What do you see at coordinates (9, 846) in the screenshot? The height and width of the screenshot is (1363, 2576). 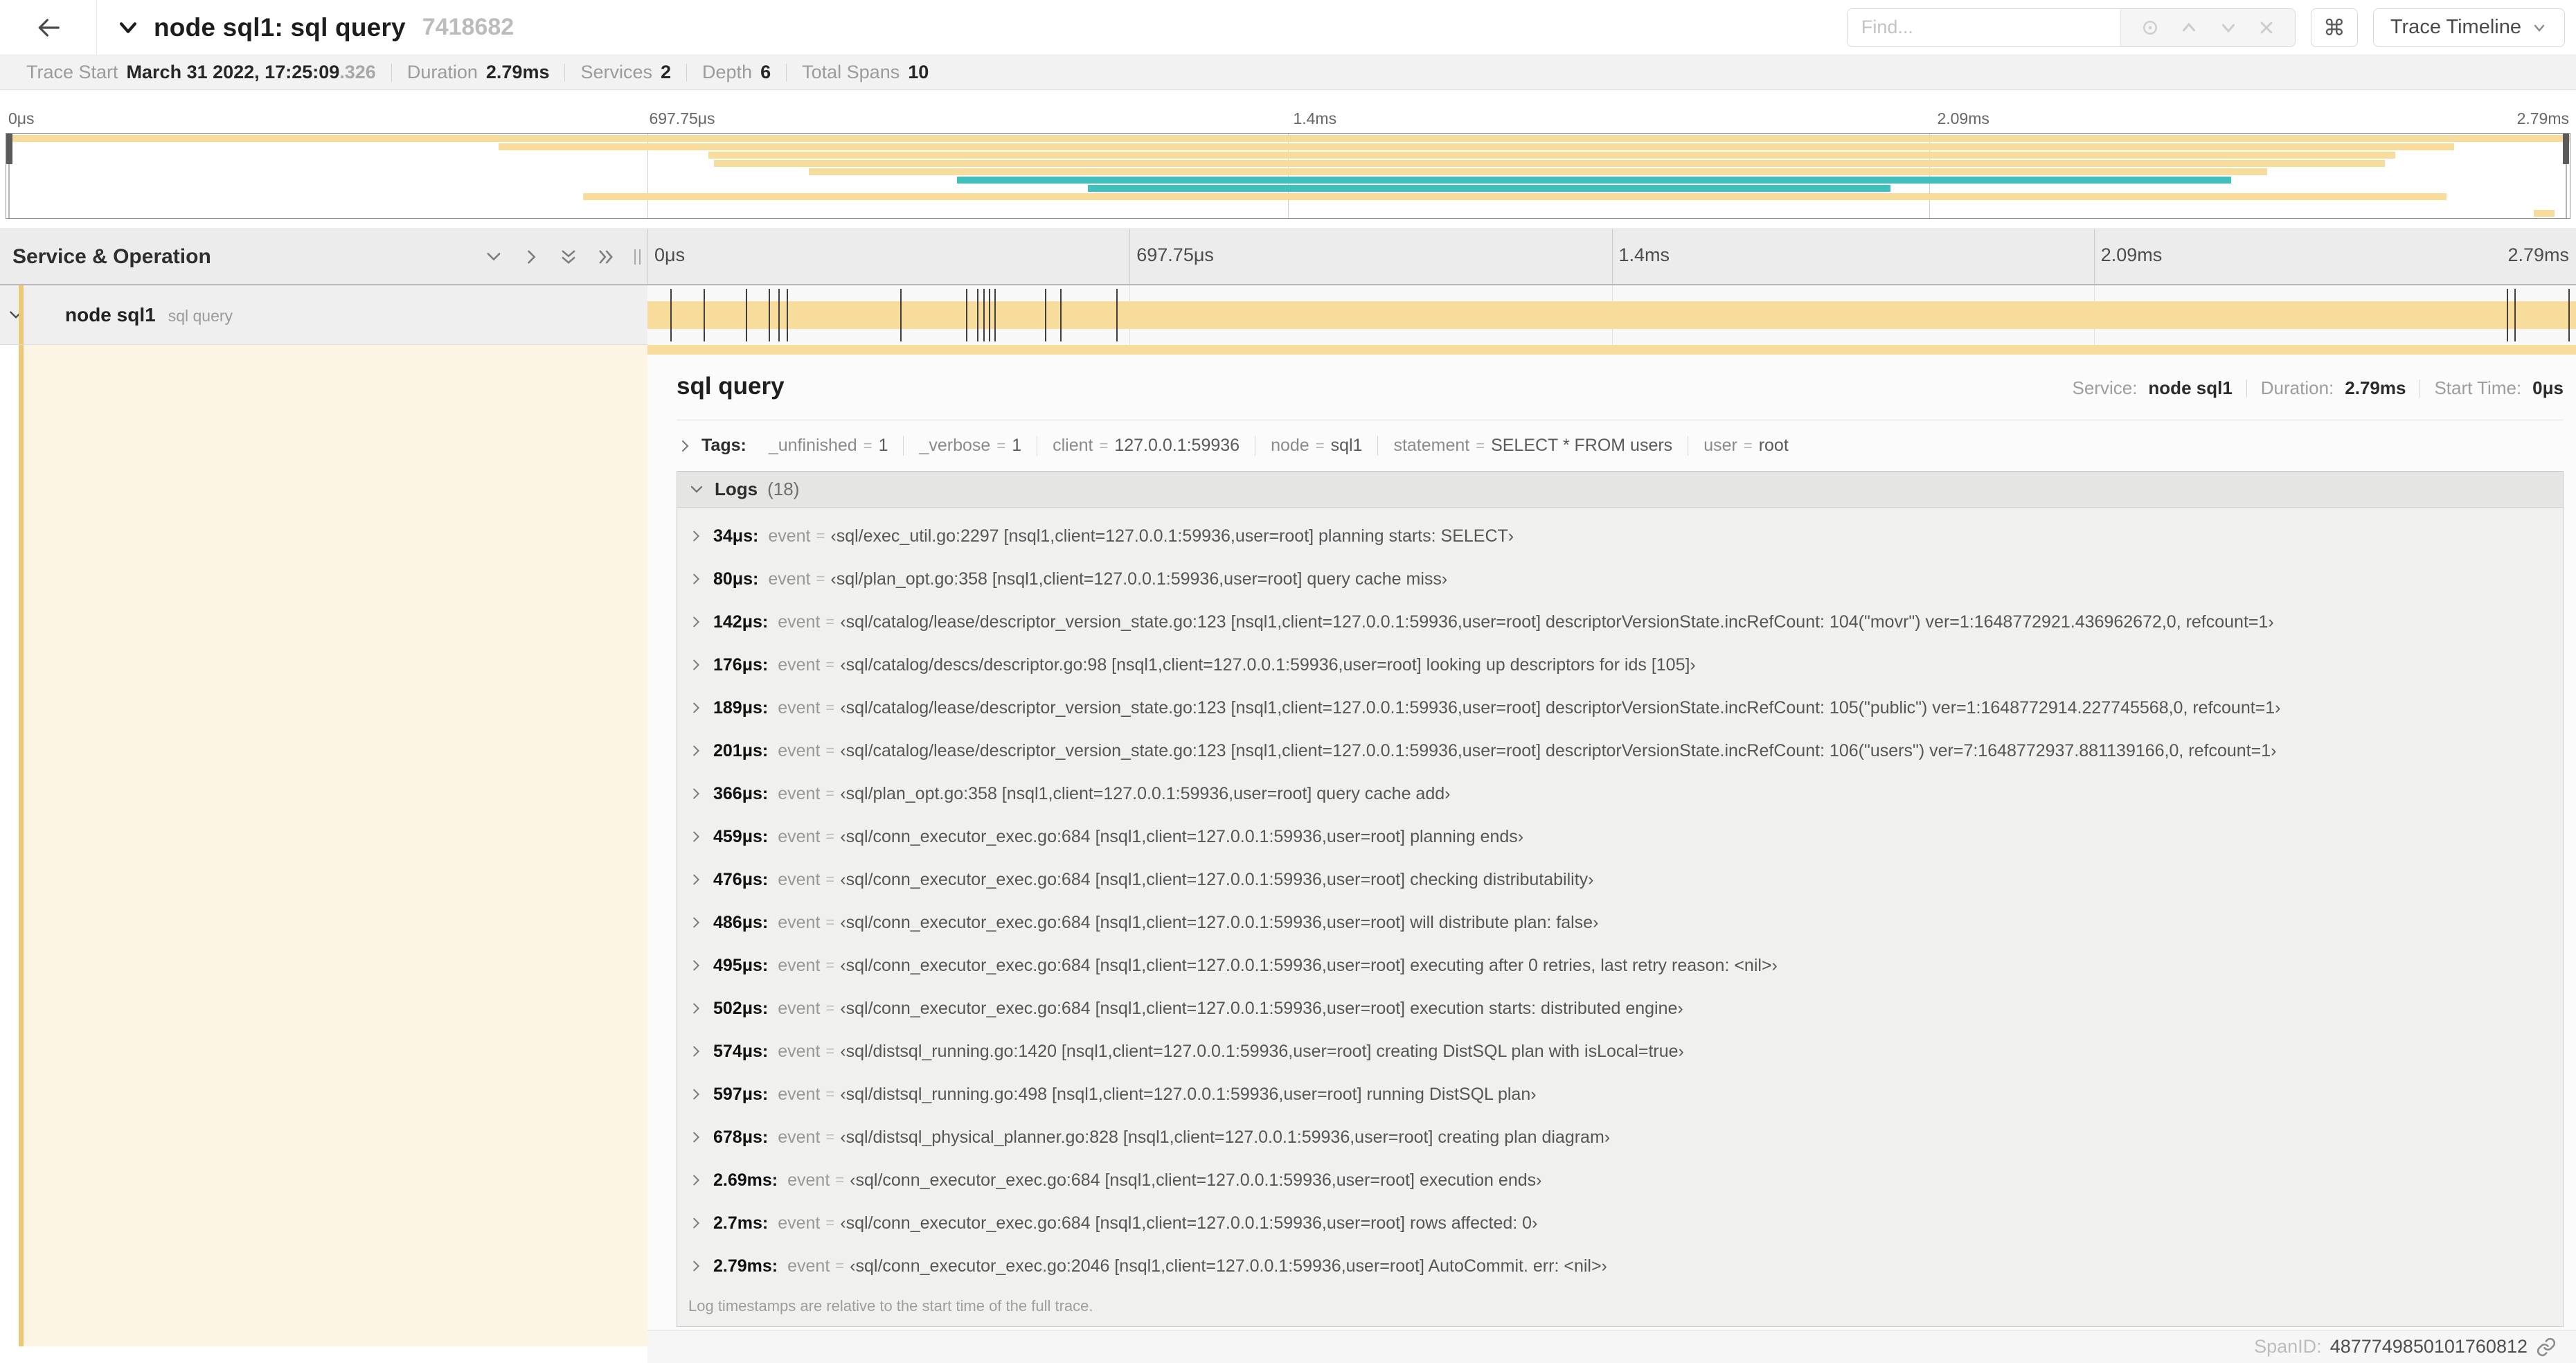 I see `tree-gutter` at bounding box center [9, 846].